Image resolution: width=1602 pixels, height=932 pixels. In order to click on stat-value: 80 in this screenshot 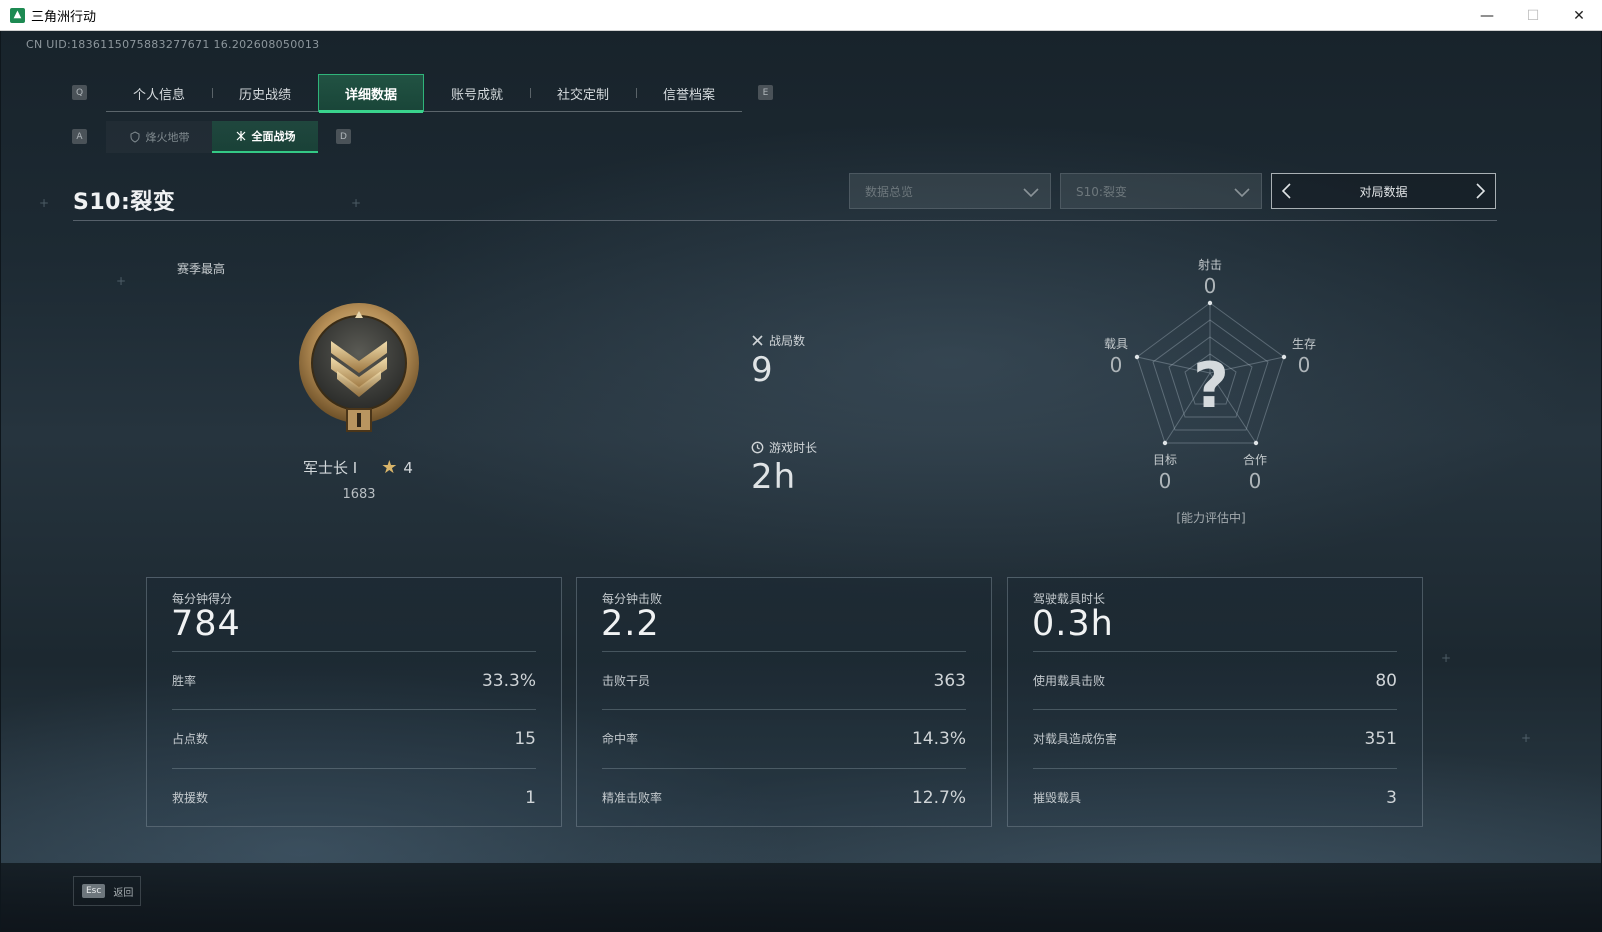, I will do `click(1386, 680)`.